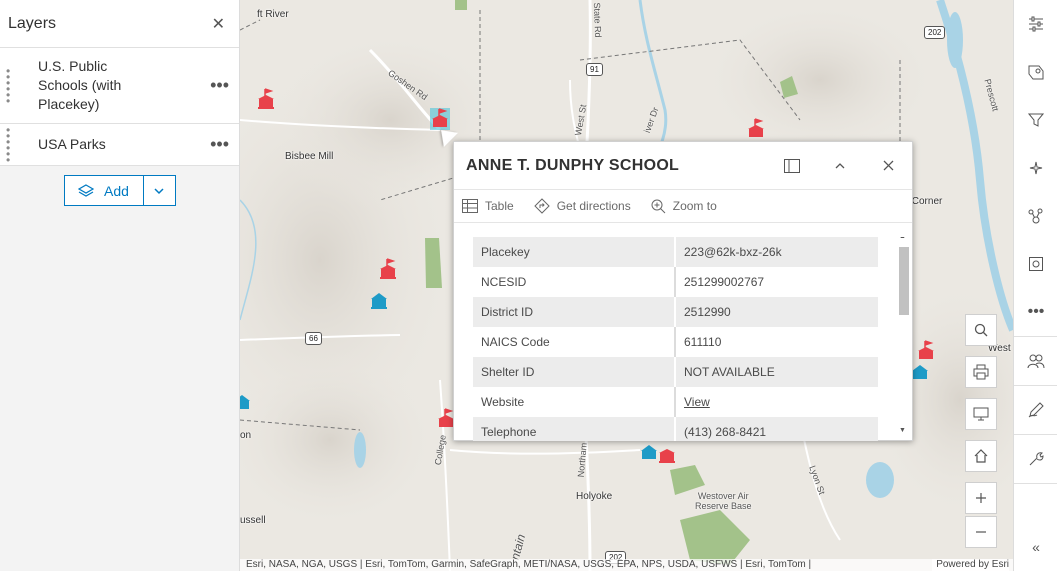 The width and height of the screenshot is (1057, 571). What do you see at coordinates (981, 414) in the screenshot?
I see `present-button` at bounding box center [981, 414].